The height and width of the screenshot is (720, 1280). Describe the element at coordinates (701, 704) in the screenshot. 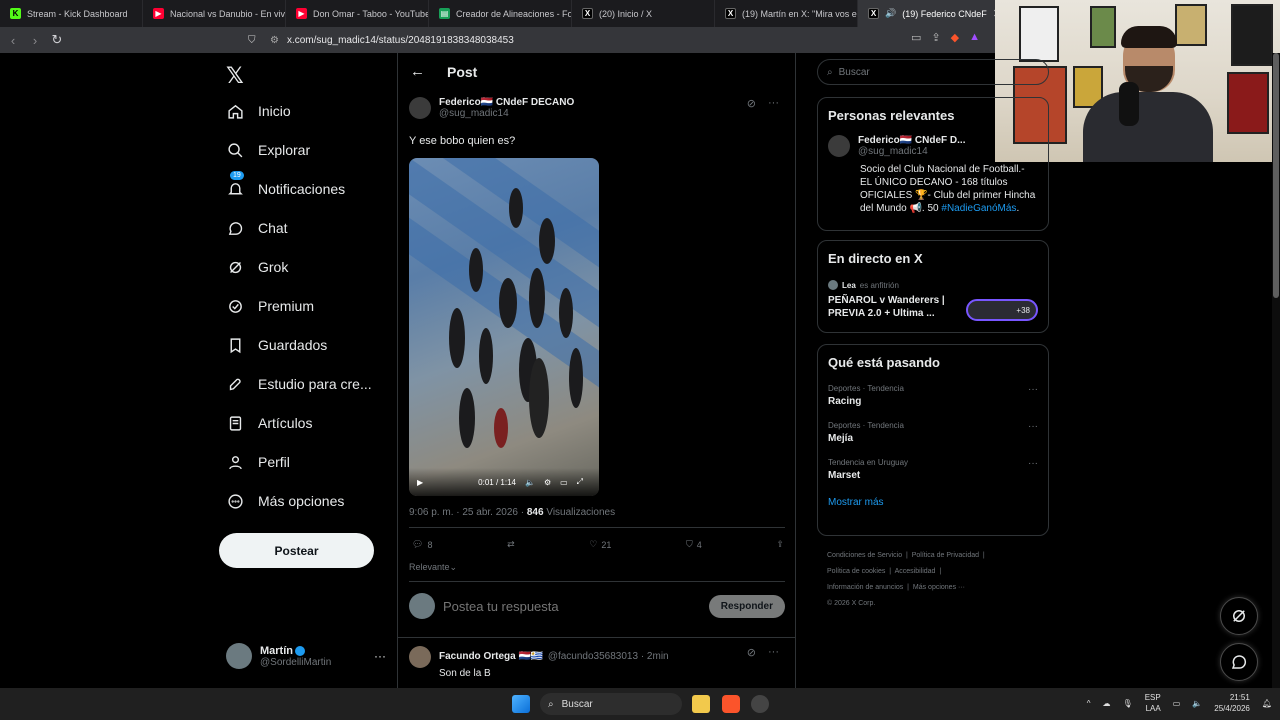

I see `file-explorer-icon` at that location.